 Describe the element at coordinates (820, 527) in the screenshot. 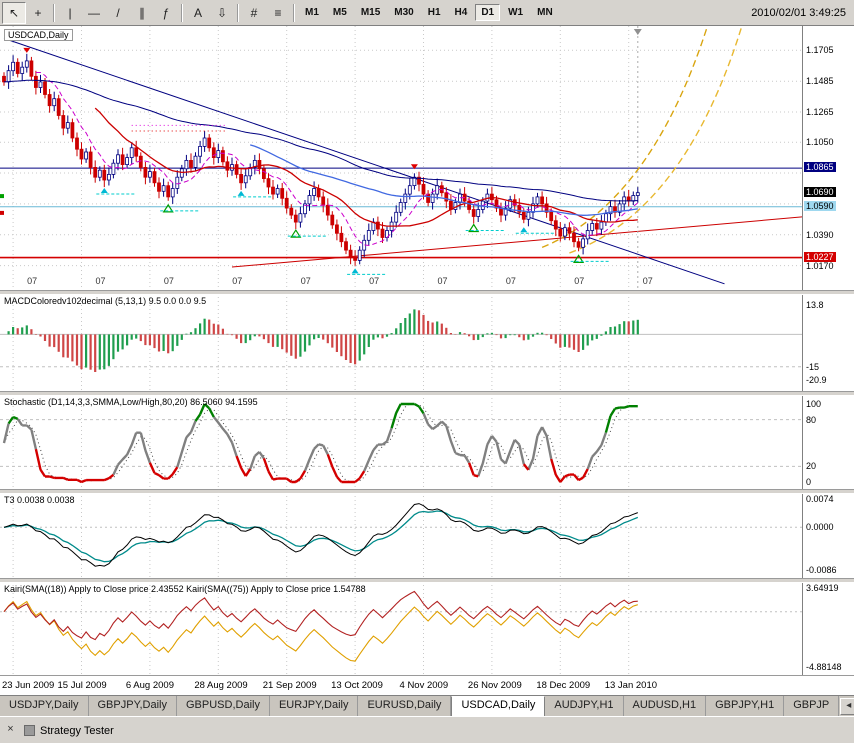

I see `scale-label: 0.0000` at that location.